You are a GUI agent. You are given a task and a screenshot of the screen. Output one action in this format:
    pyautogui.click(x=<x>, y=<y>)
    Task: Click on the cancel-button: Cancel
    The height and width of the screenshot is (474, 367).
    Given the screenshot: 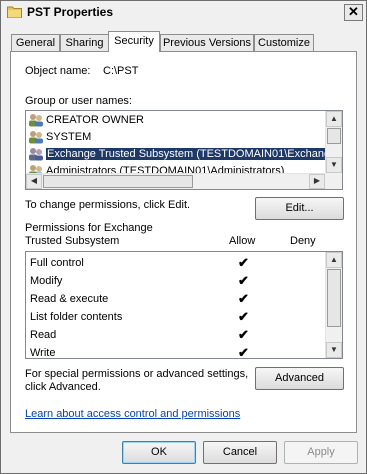 What is the action you would take?
    pyautogui.click(x=240, y=452)
    